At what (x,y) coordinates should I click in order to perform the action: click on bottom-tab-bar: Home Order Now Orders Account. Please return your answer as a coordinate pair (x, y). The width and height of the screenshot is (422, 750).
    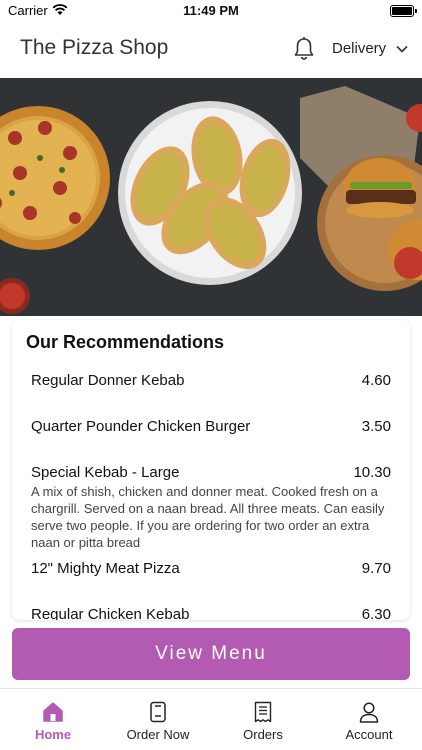
    Looking at the image, I should click on (211, 719).